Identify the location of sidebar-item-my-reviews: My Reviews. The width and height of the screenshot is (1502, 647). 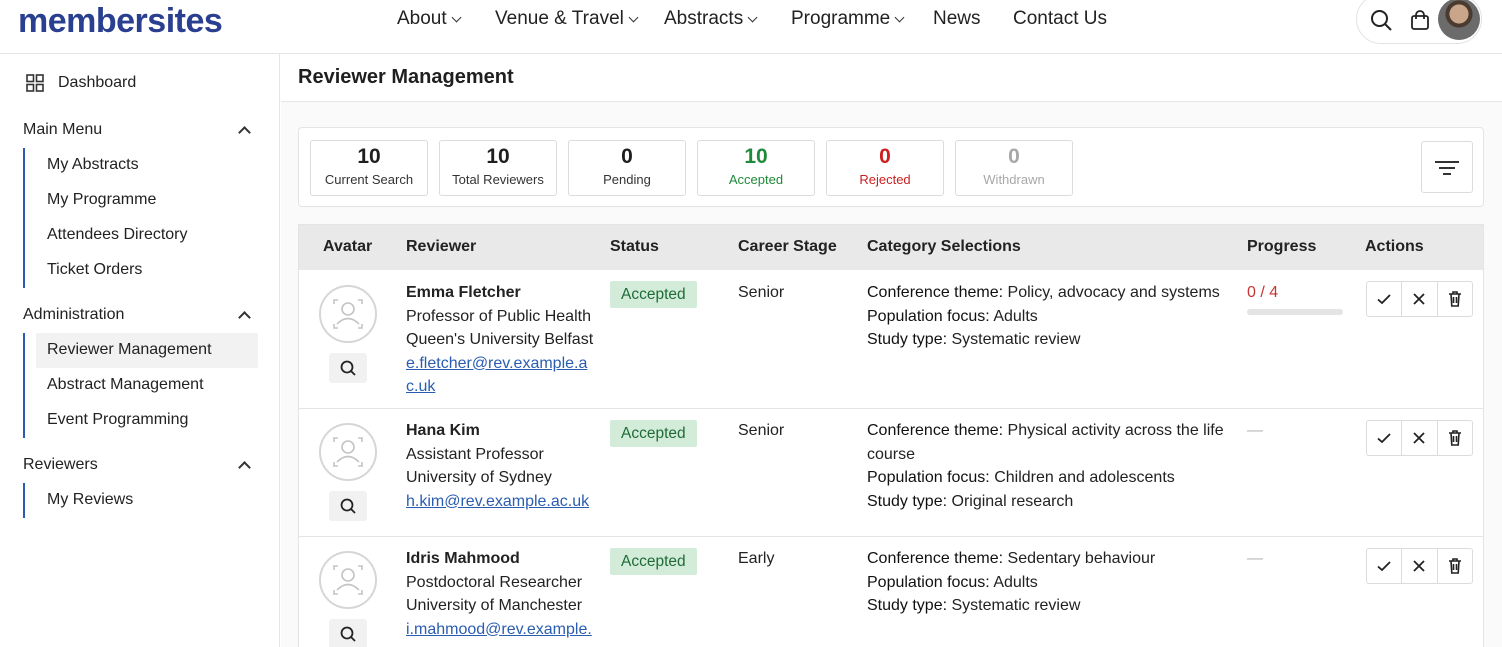
(79, 500).